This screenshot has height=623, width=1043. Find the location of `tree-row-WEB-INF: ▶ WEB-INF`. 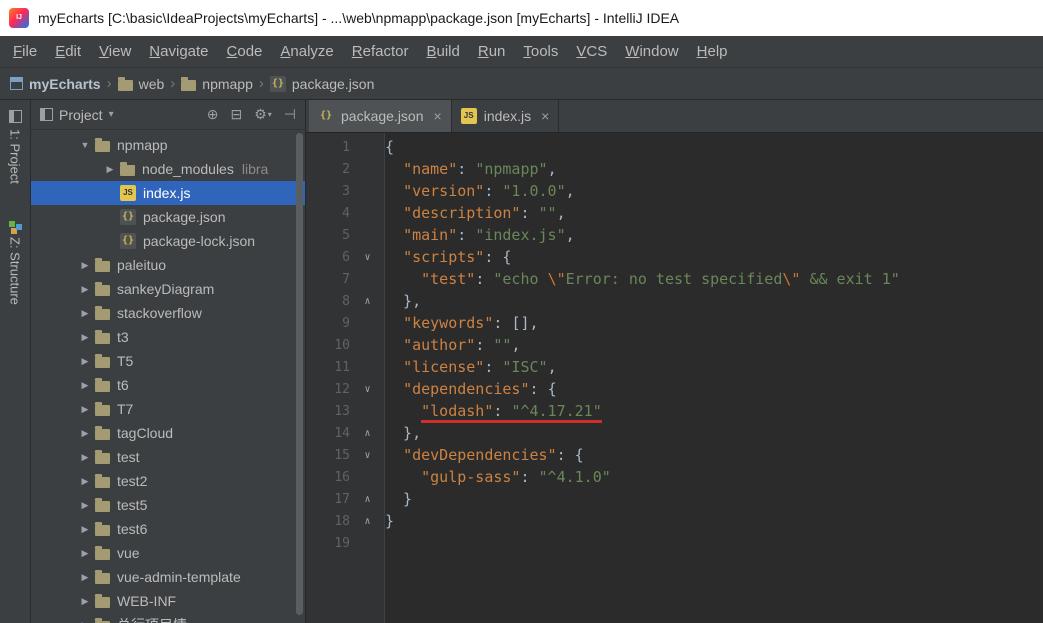

tree-row-WEB-INF: ▶ WEB-INF is located at coordinates (168, 601).